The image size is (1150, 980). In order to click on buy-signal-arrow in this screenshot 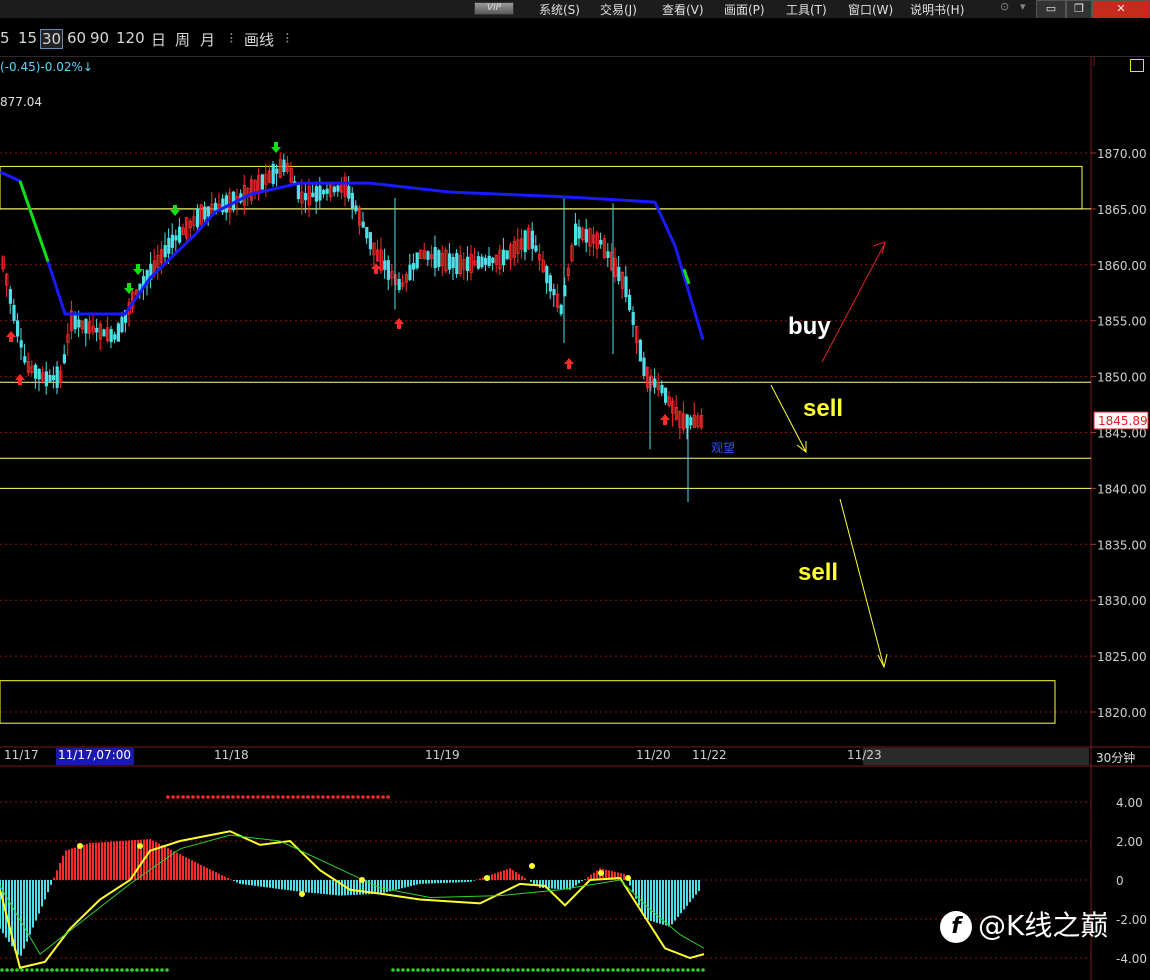, I will do `click(665, 419)`.